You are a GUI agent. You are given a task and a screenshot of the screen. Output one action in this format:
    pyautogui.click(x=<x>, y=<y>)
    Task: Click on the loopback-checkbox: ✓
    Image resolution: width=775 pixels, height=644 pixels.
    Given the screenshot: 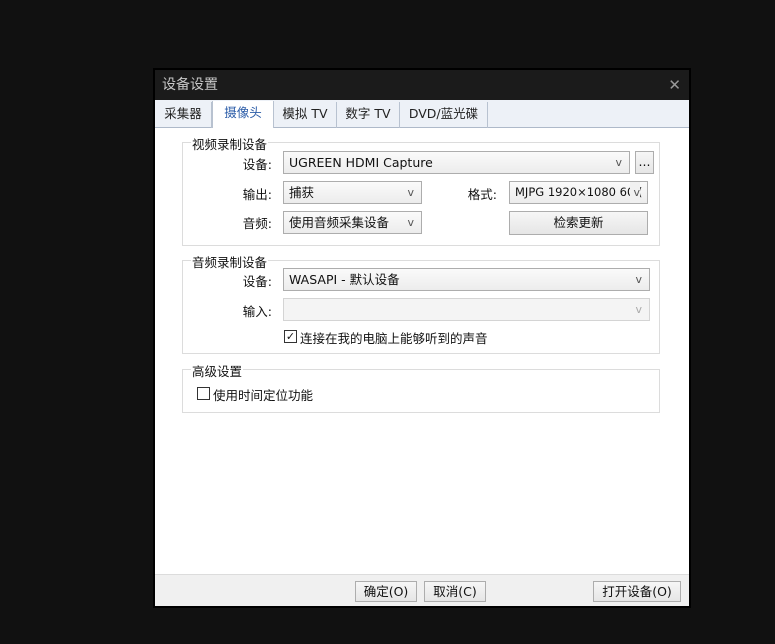 What is the action you would take?
    pyautogui.click(x=290, y=336)
    